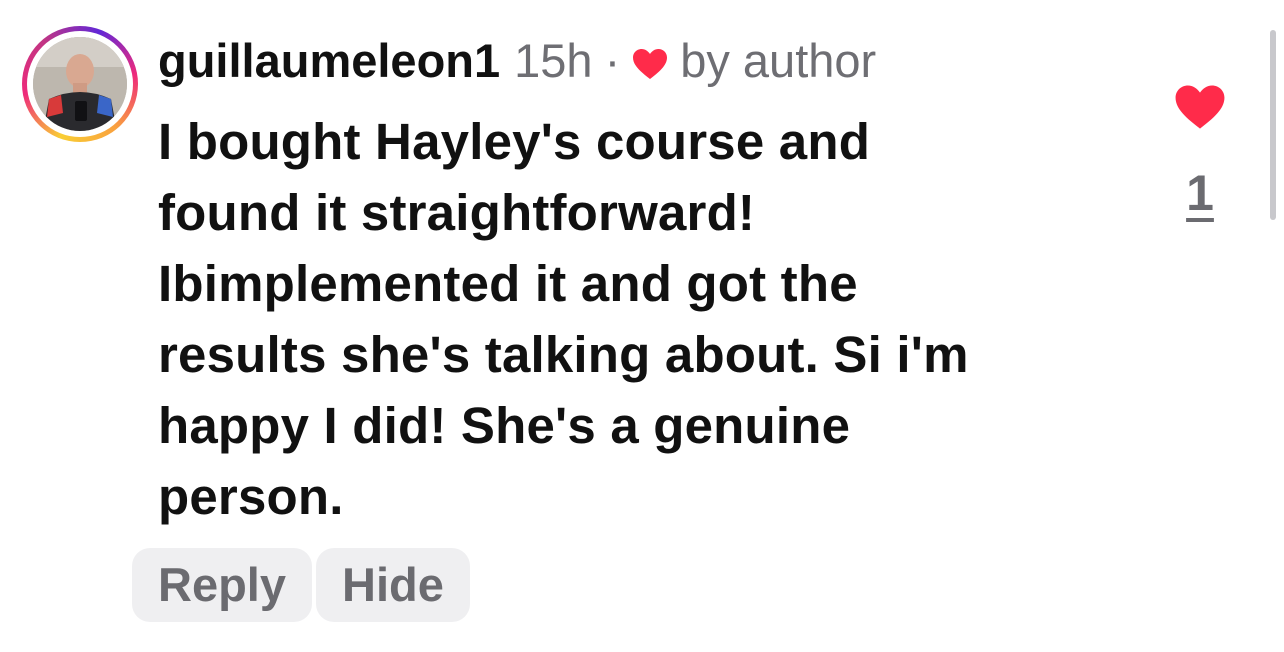  I want to click on hide-button: Hide, so click(393, 585).